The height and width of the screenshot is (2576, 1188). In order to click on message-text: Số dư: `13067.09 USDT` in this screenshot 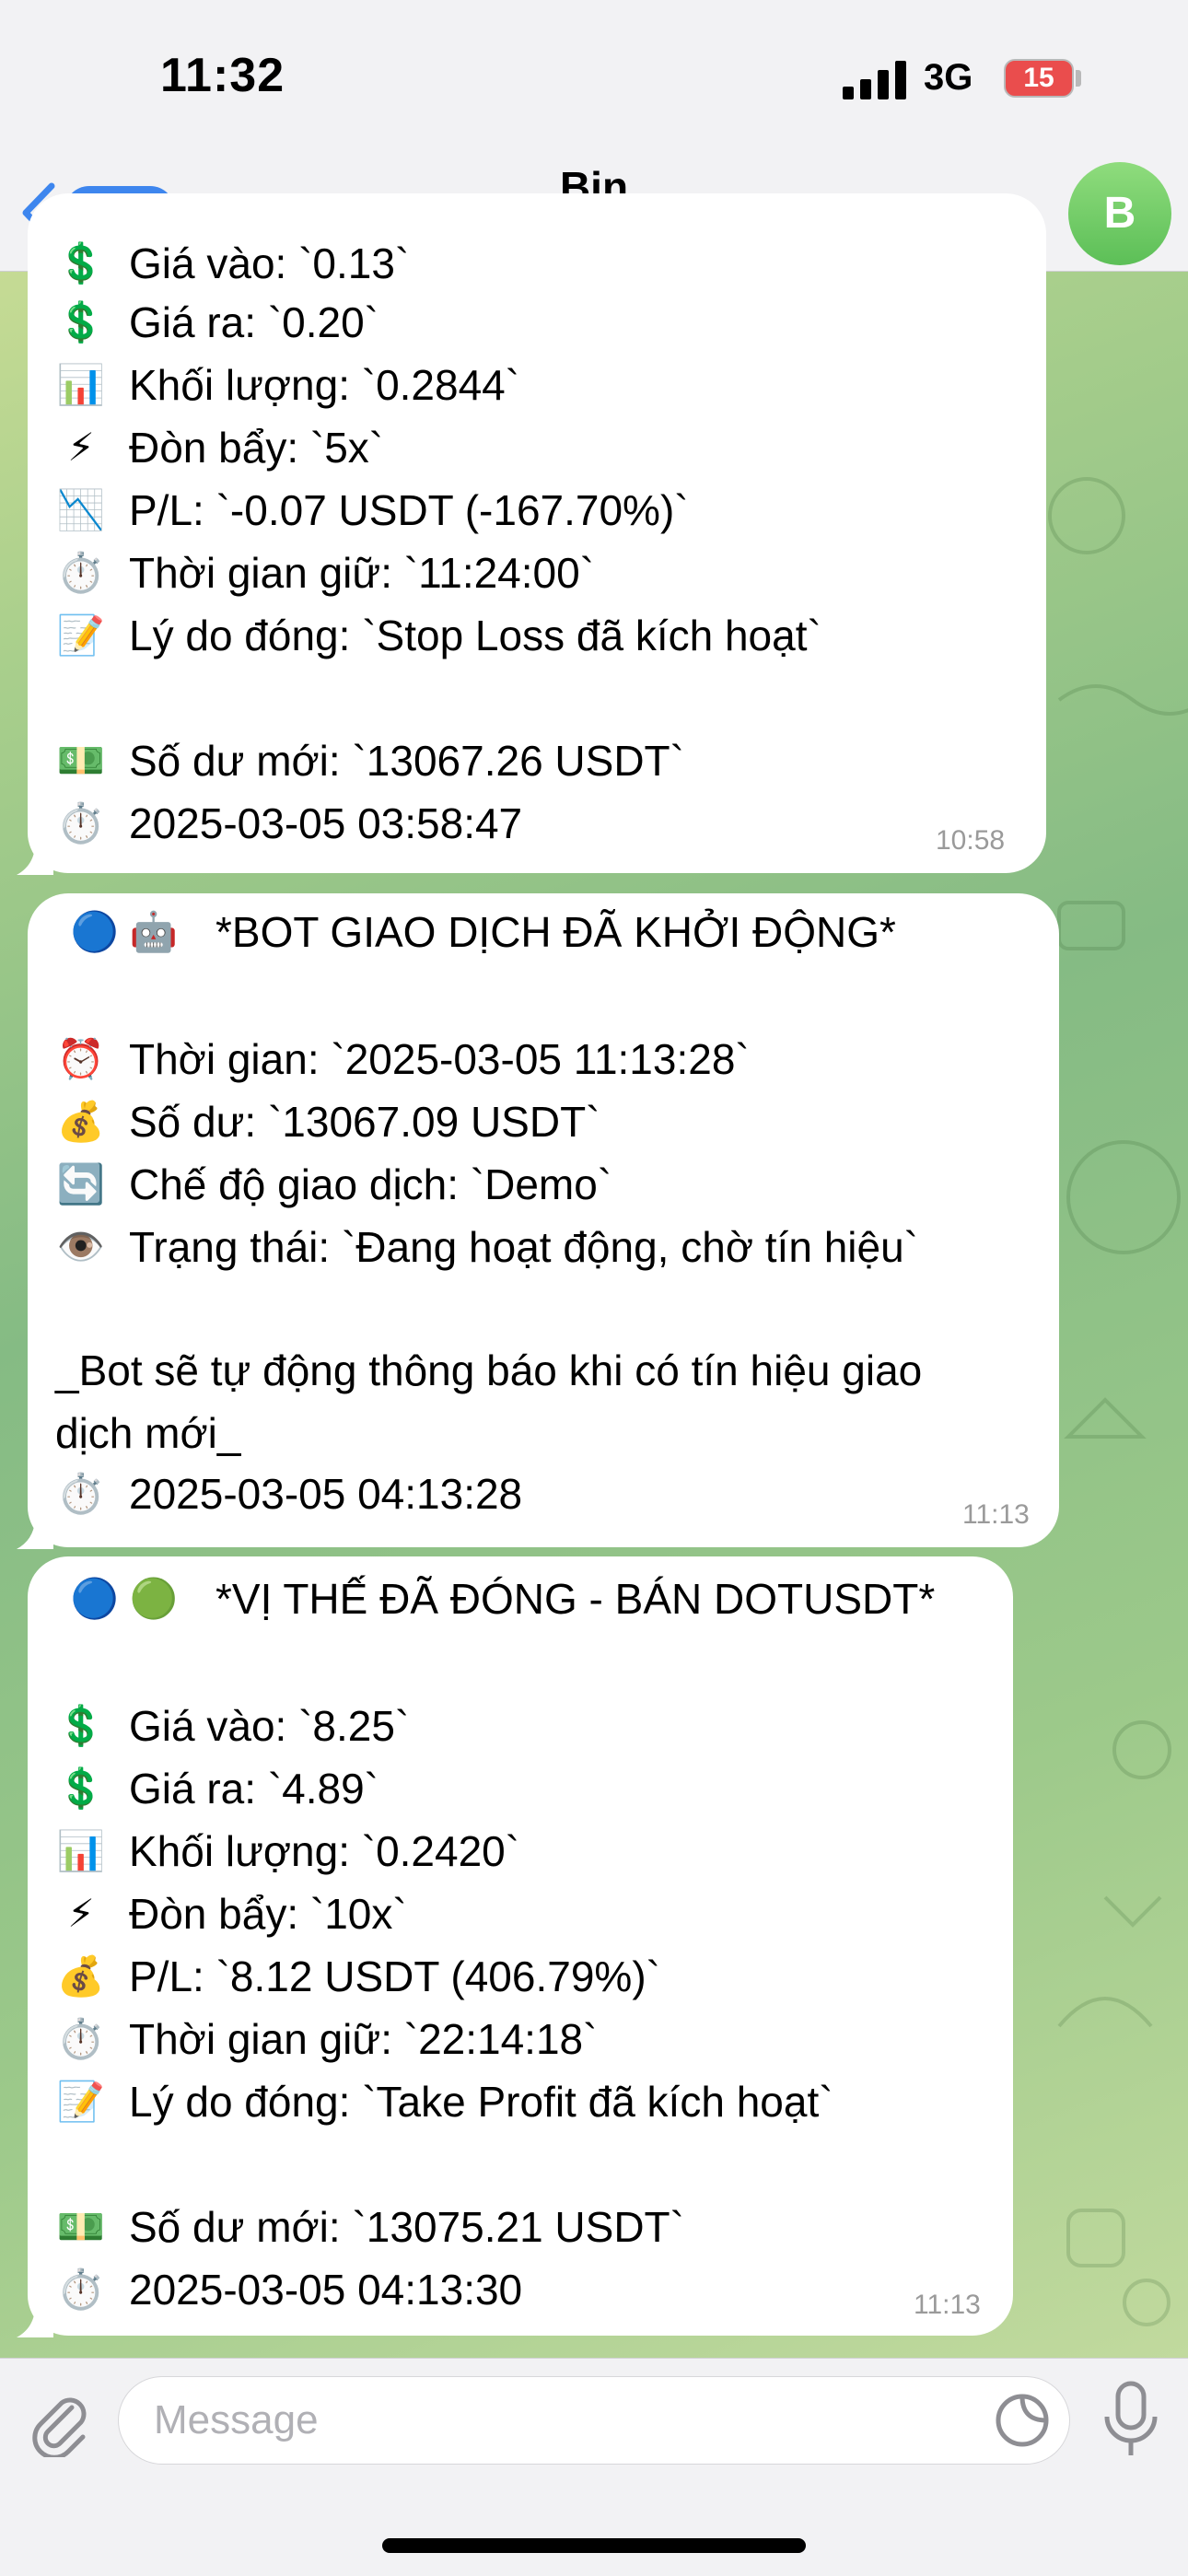, I will do `click(364, 1122)`.